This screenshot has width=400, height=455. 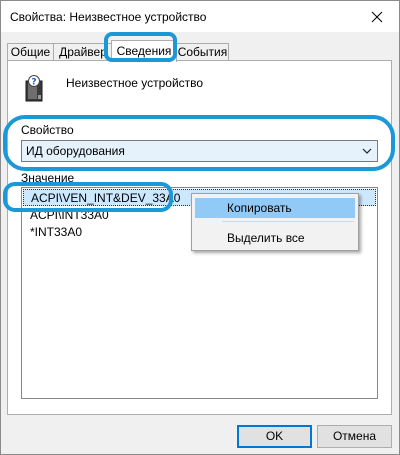 I want to click on property-selected-value: ИД оборудования, so click(x=75, y=151).